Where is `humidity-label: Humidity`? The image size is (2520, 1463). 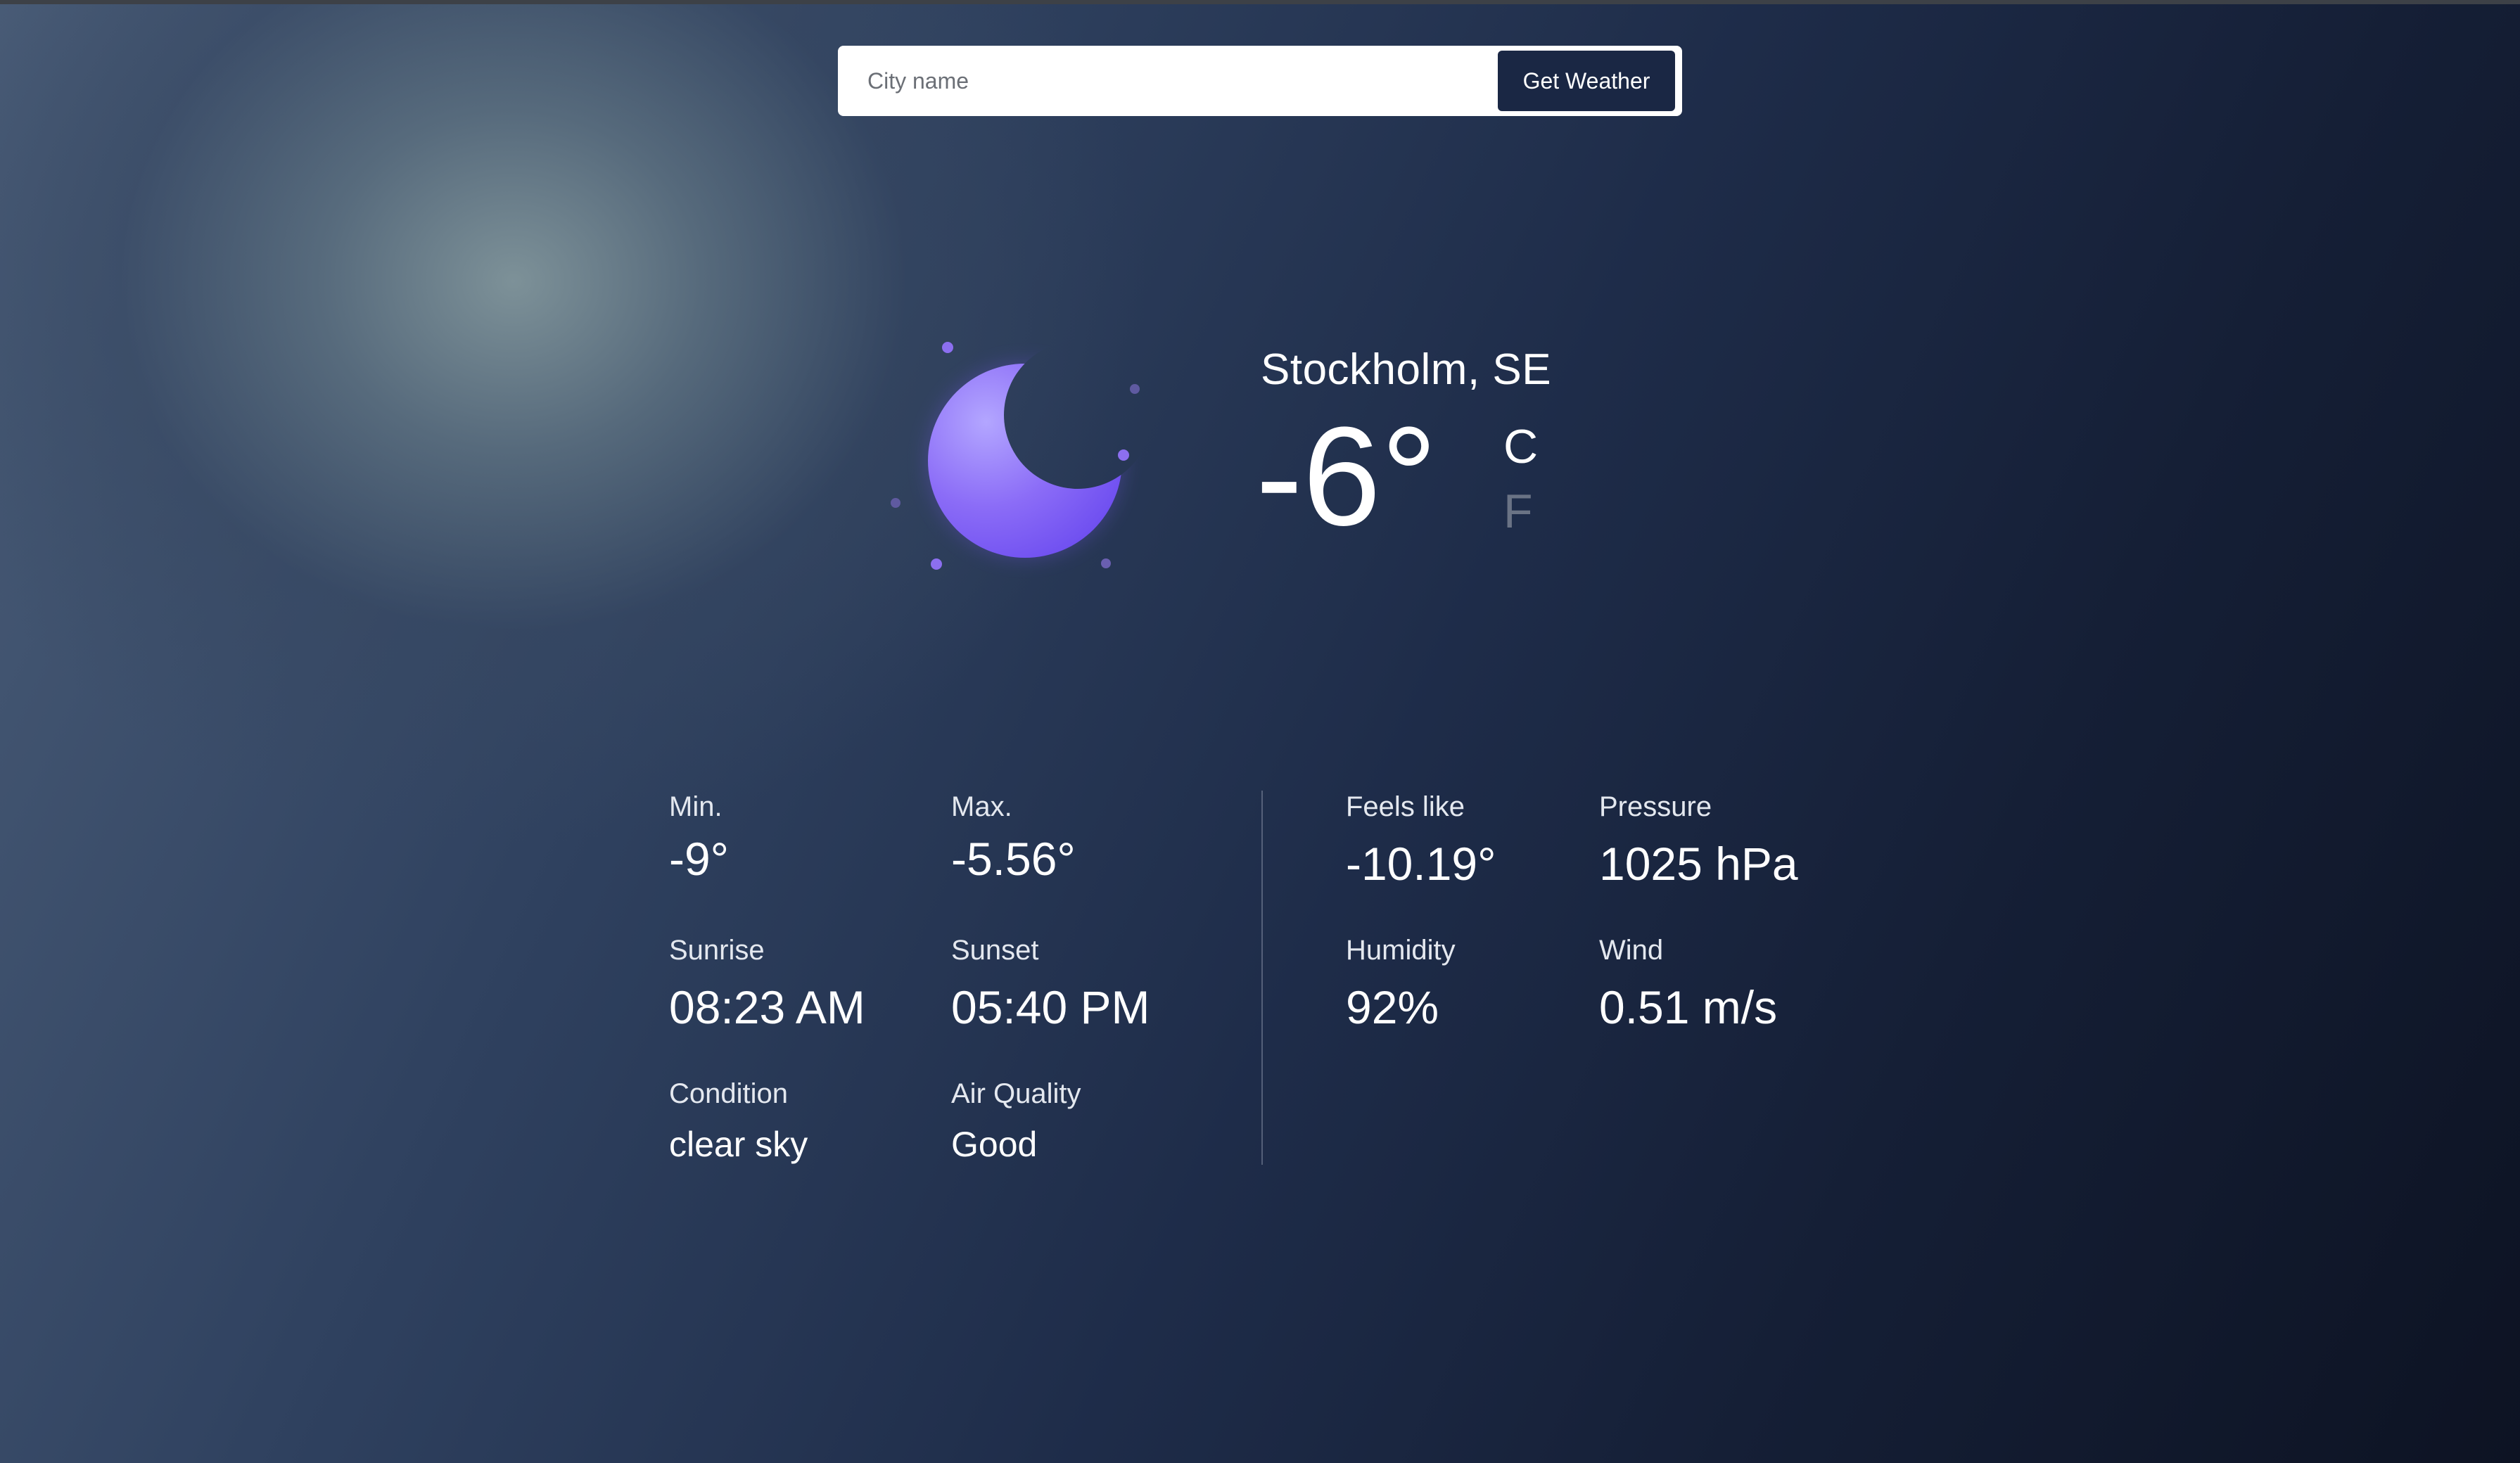 humidity-label: Humidity is located at coordinates (1401, 950).